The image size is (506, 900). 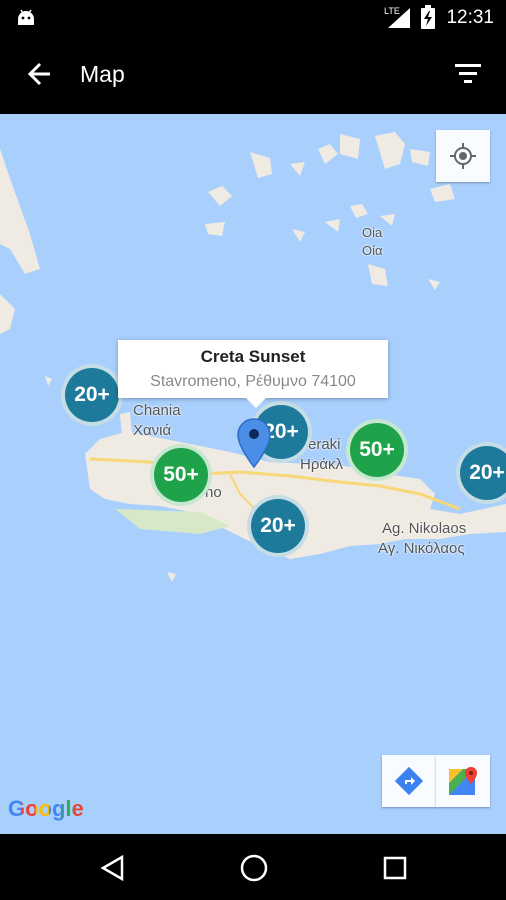 I want to click on crosshair-icon, so click(x=463, y=156).